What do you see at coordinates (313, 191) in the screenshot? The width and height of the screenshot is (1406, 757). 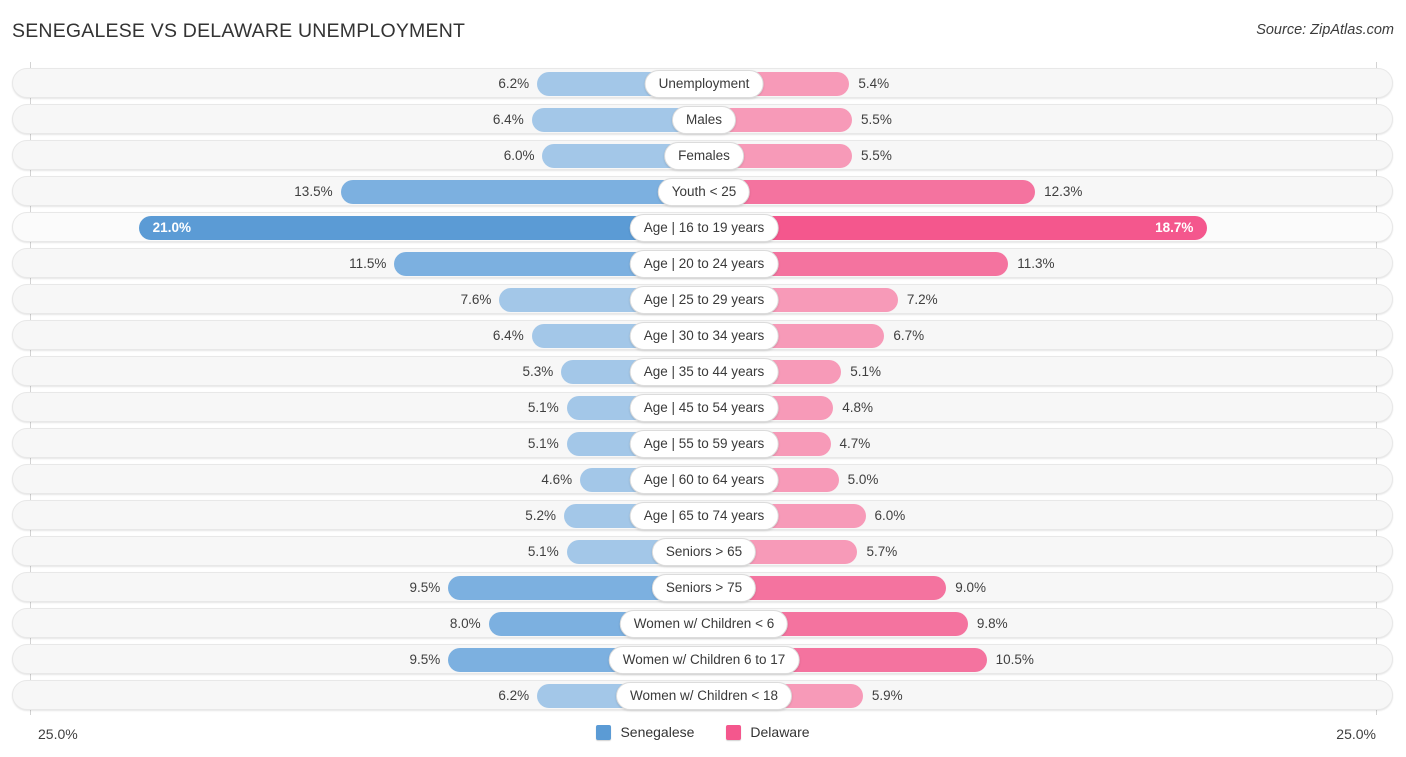 I see `value-label-senegalese: 13.5%` at bounding box center [313, 191].